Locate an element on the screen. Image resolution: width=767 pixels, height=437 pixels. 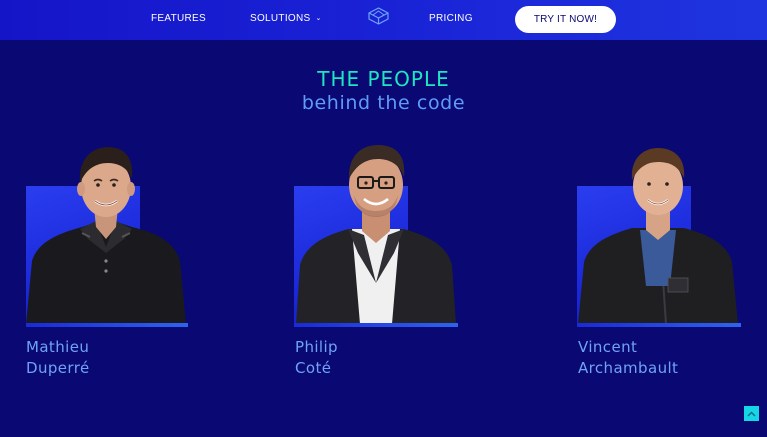
chevron-down-icon: ⌄ is located at coordinates (318, 18).